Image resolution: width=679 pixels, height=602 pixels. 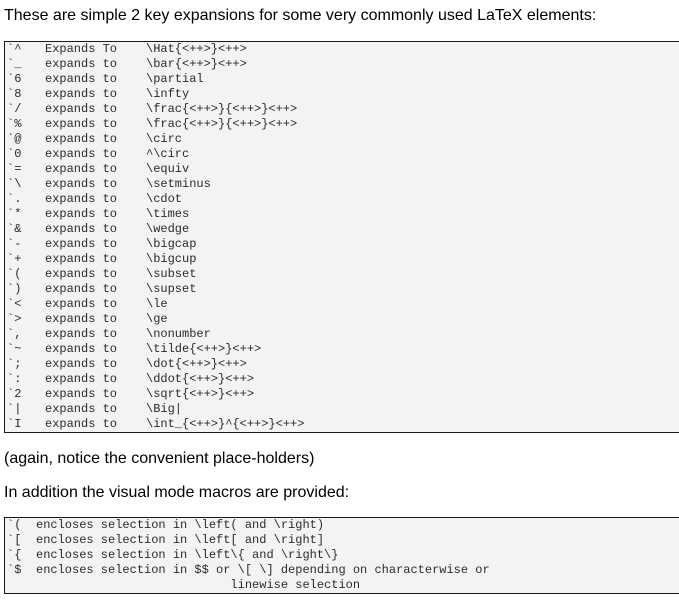 What do you see at coordinates (204, 349) in the screenshot?
I see `expansion-value: \tilde{<++>}<++>` at bounding box center [204, 349].